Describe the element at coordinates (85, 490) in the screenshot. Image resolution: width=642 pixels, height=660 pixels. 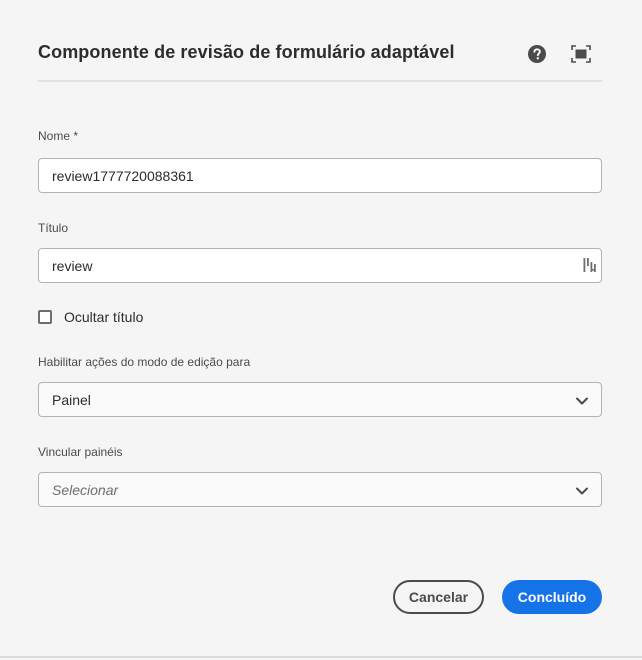
I see `link-panels-placeholder: Selecionar` at that location.